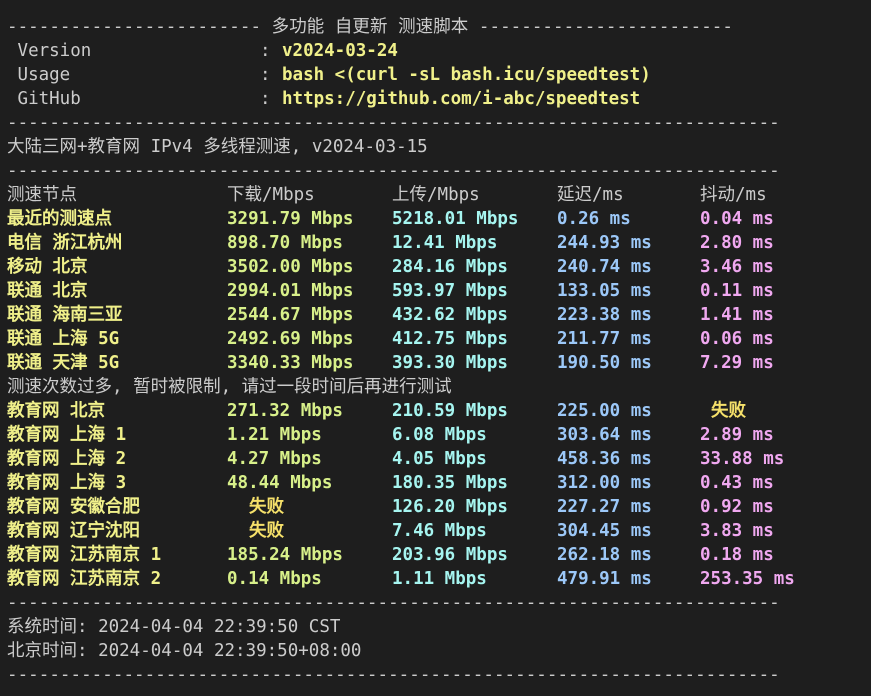  I want to click on cell-upload: 284.16 Mbps, so click(450, 267).